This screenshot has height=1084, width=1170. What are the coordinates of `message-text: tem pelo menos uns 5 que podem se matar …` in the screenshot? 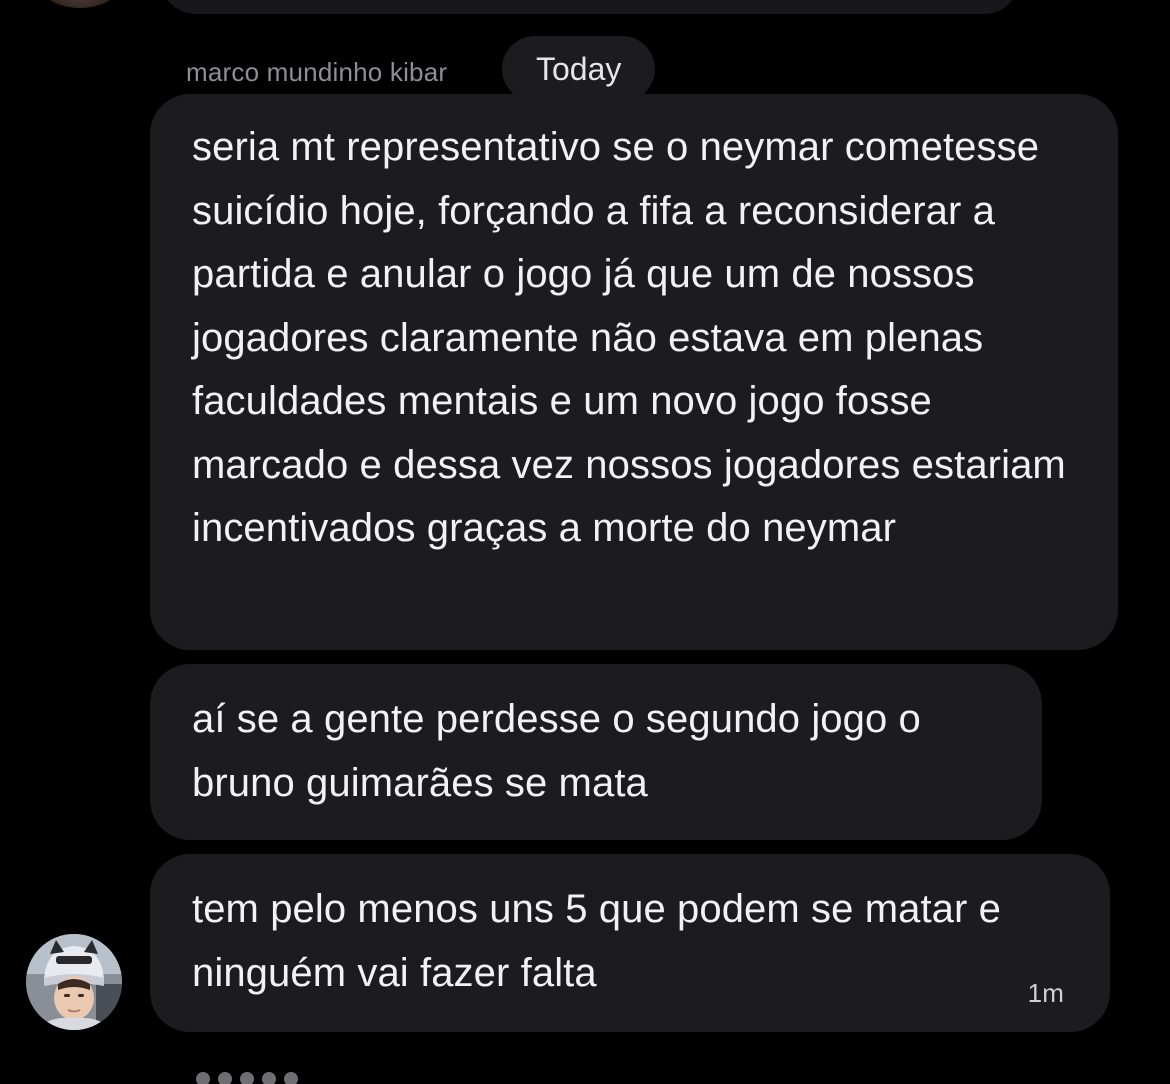 It's located at (597, 941).